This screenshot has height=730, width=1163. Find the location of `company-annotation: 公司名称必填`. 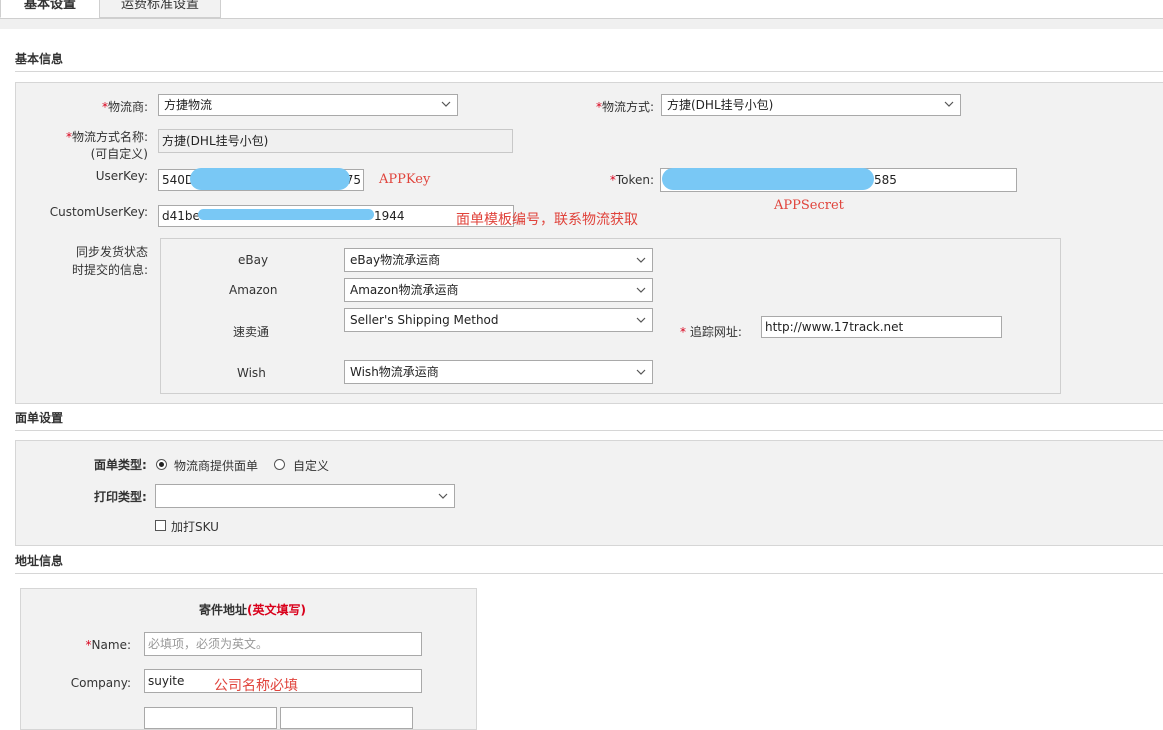

company-annotation: 公司名称必填 is located at coordinates (256, 686).